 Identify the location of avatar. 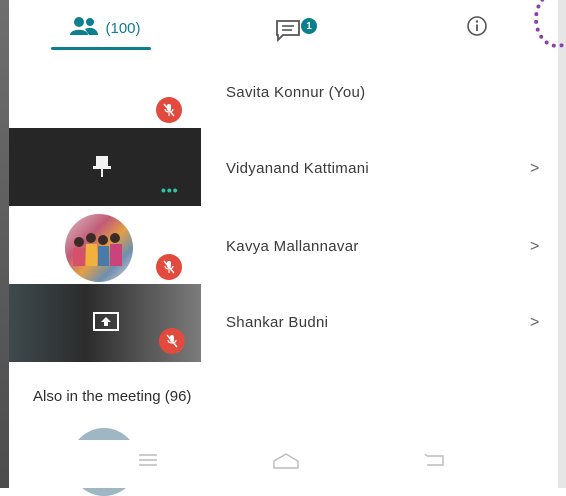
(99, 248).